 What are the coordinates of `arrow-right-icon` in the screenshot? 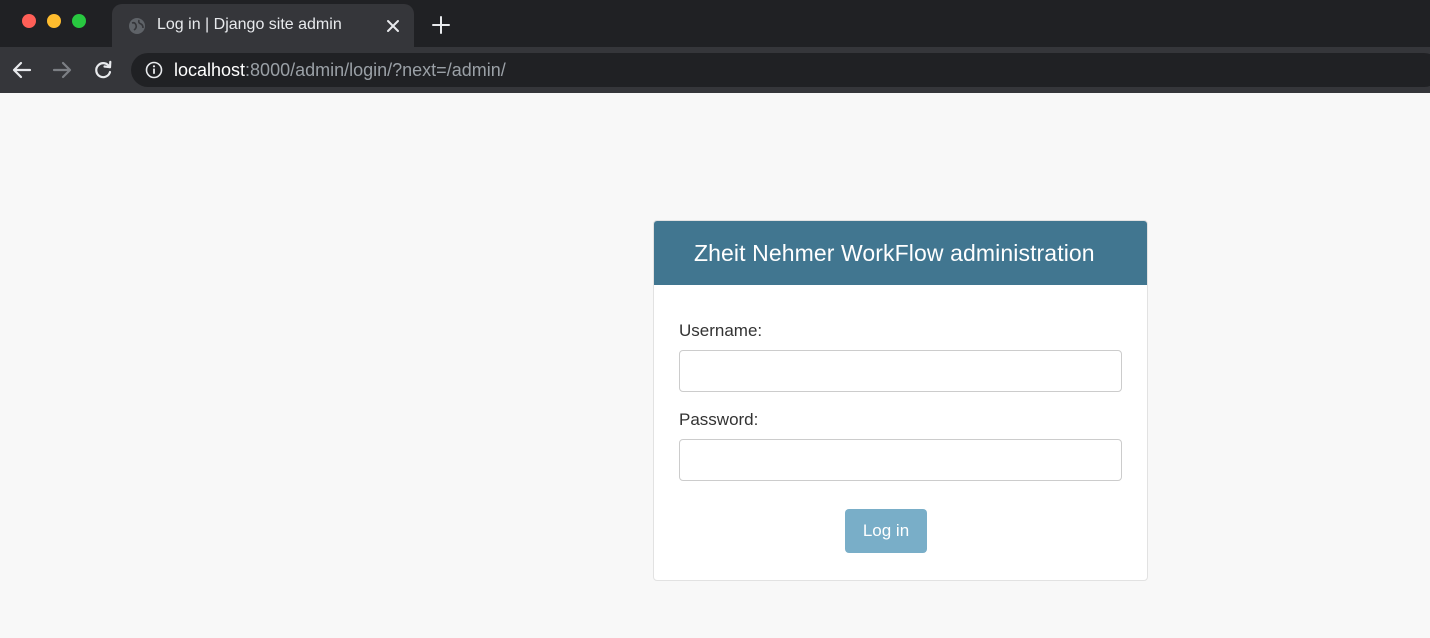 It's located at (62, 70).